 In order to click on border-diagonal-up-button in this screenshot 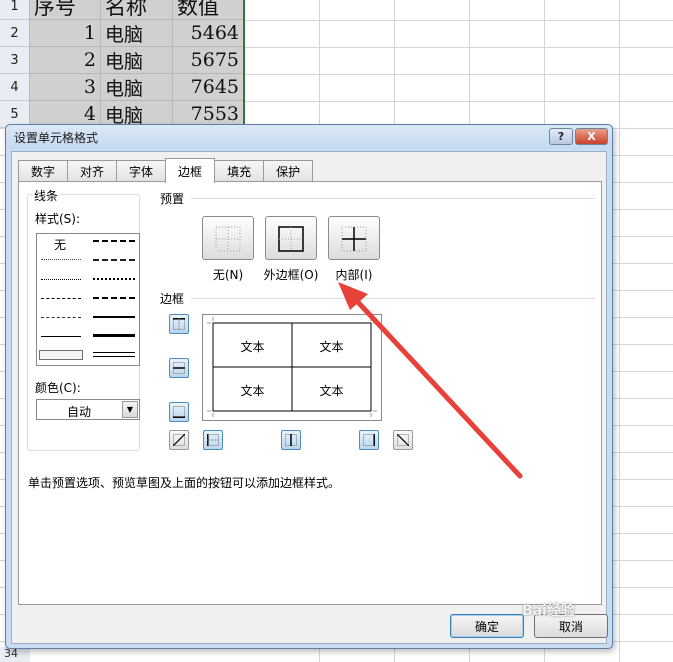, I will do `click(179, 440)`.